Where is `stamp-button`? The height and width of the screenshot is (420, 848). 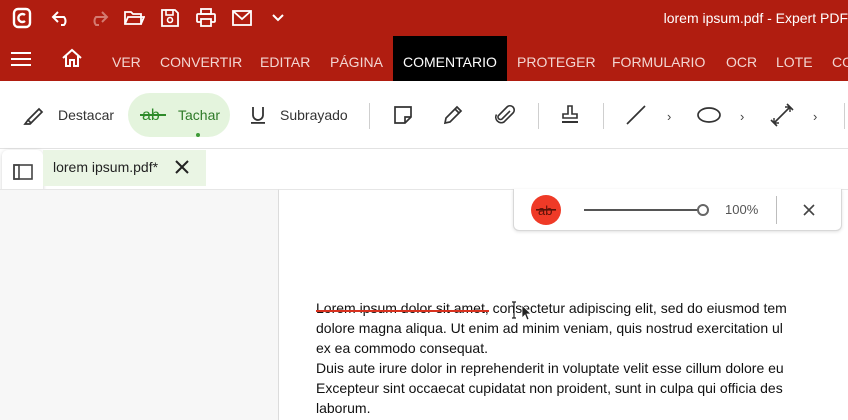
stamp-button is located at coordinates (570, 115).